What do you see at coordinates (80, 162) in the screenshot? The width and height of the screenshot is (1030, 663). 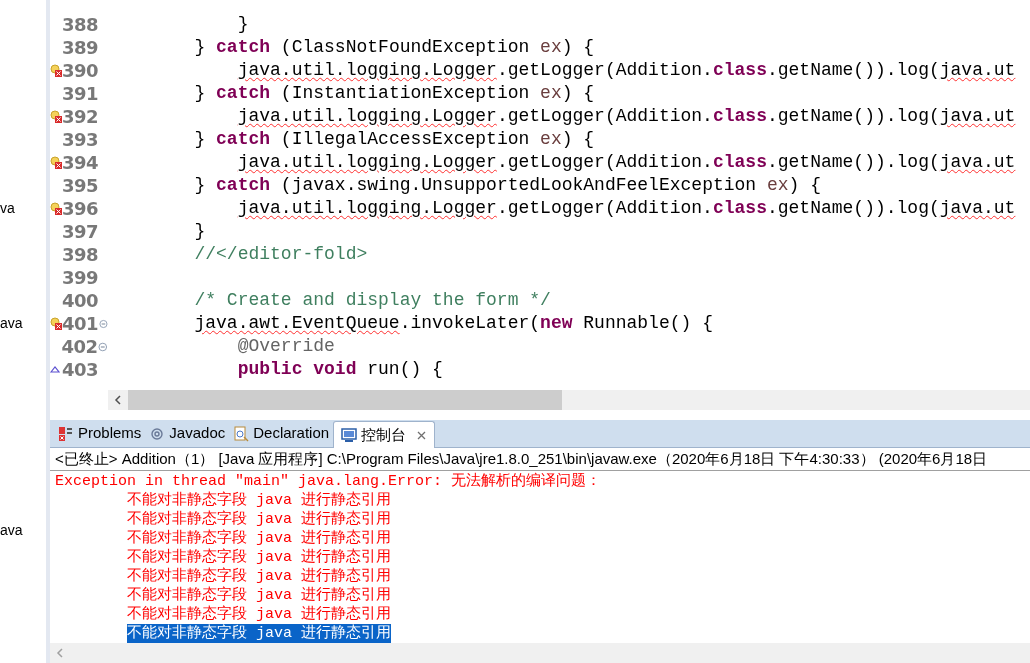 I see `line-number: 394` at bounding box center [80, 162].